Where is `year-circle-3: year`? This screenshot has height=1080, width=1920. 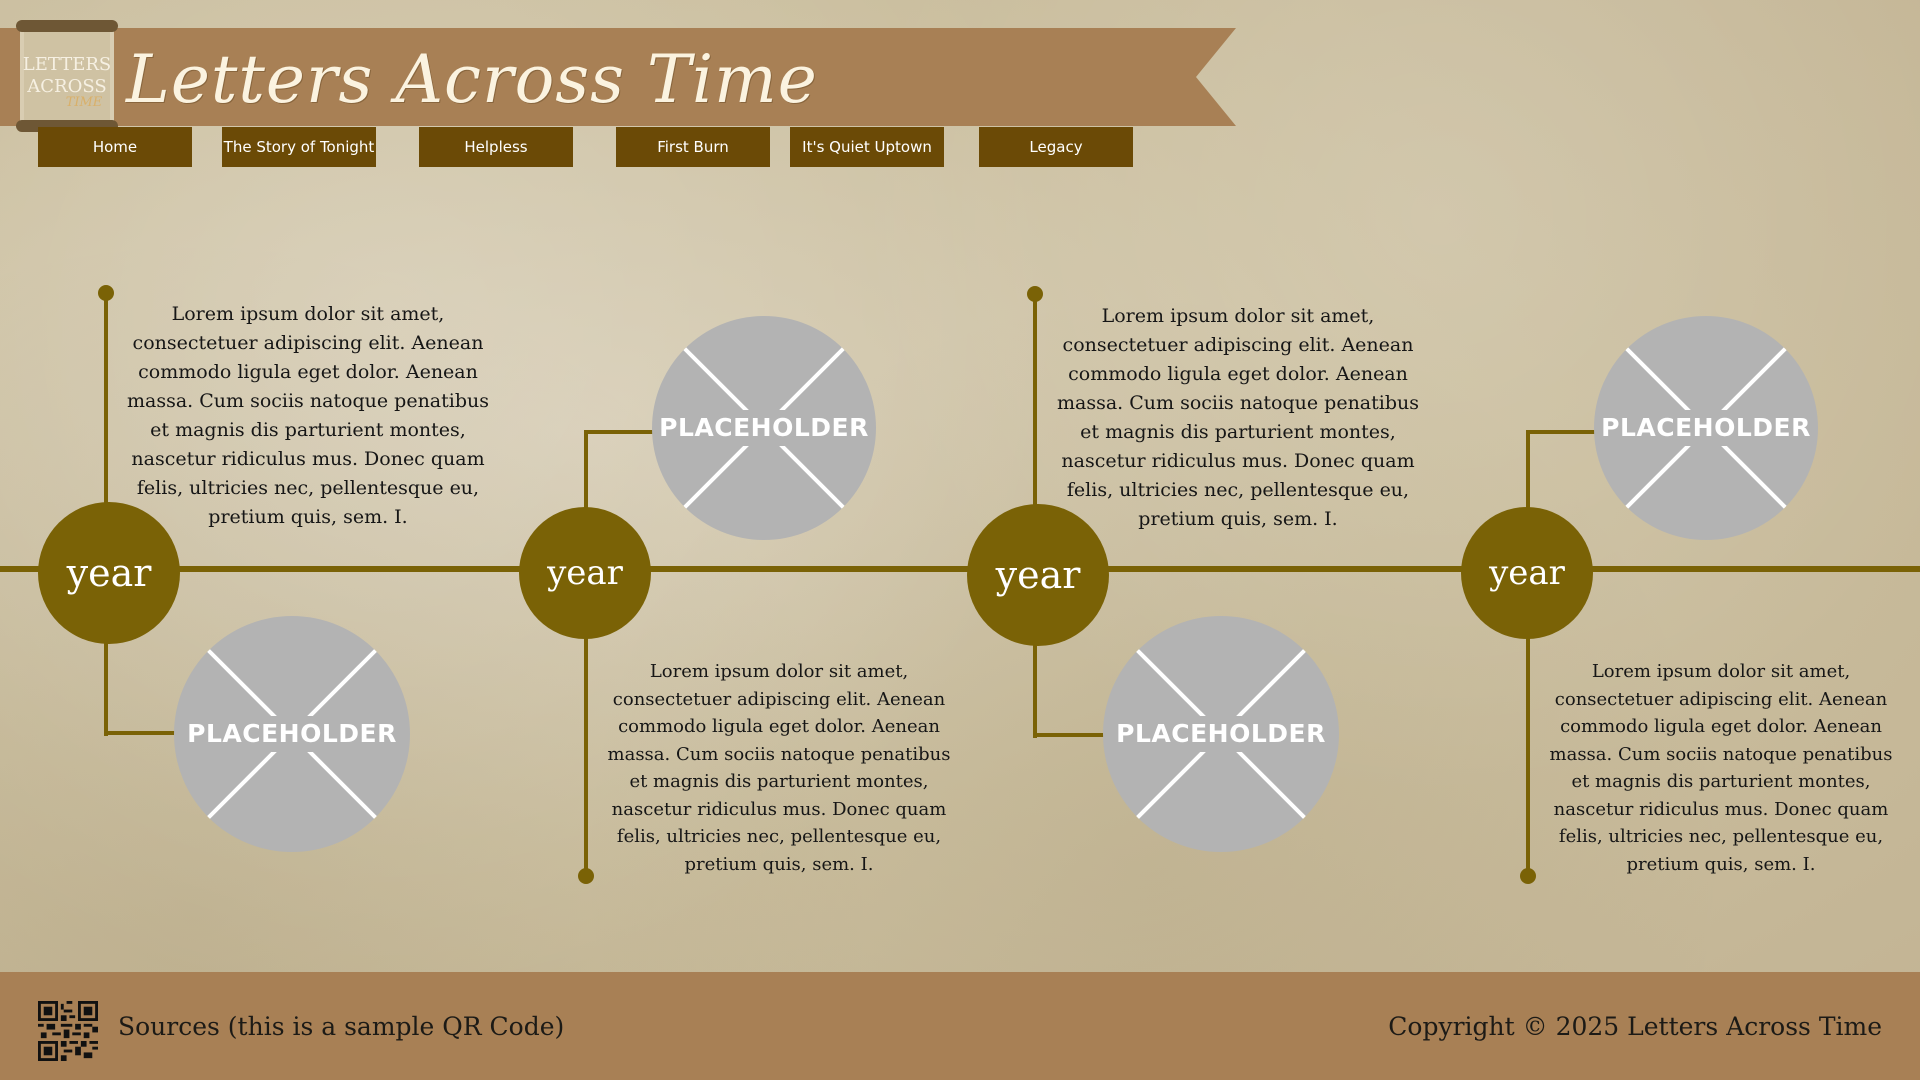 year-circle-3: year is located at coordinates (1038, 575).